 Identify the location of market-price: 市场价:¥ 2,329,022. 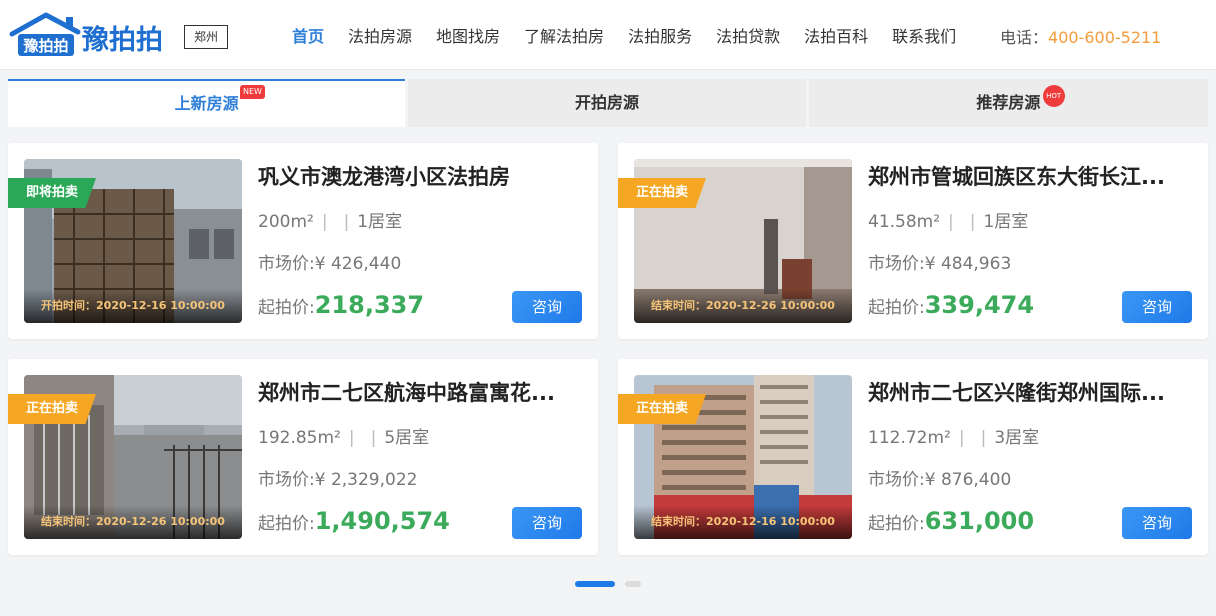
(337, 477).